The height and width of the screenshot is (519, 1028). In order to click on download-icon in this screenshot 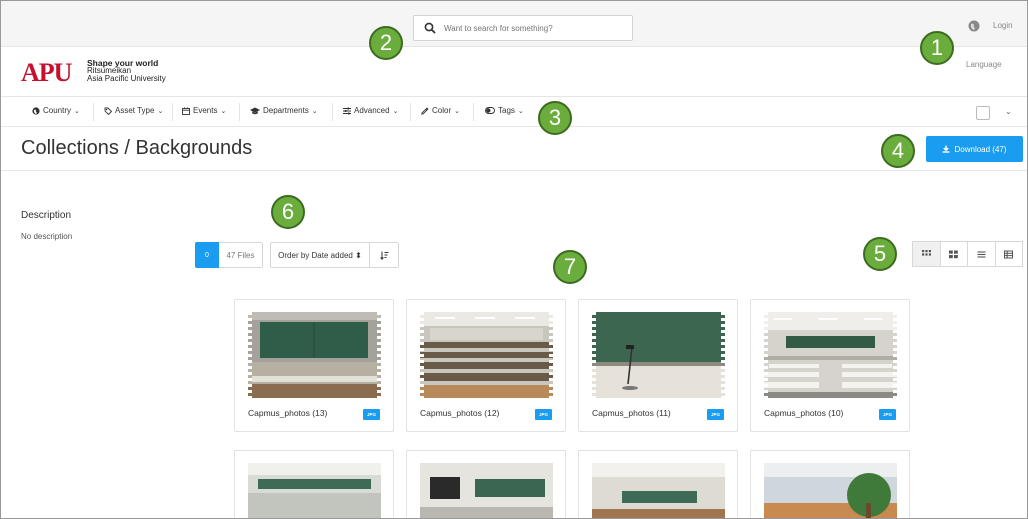, I will do `click(946, 149)`.